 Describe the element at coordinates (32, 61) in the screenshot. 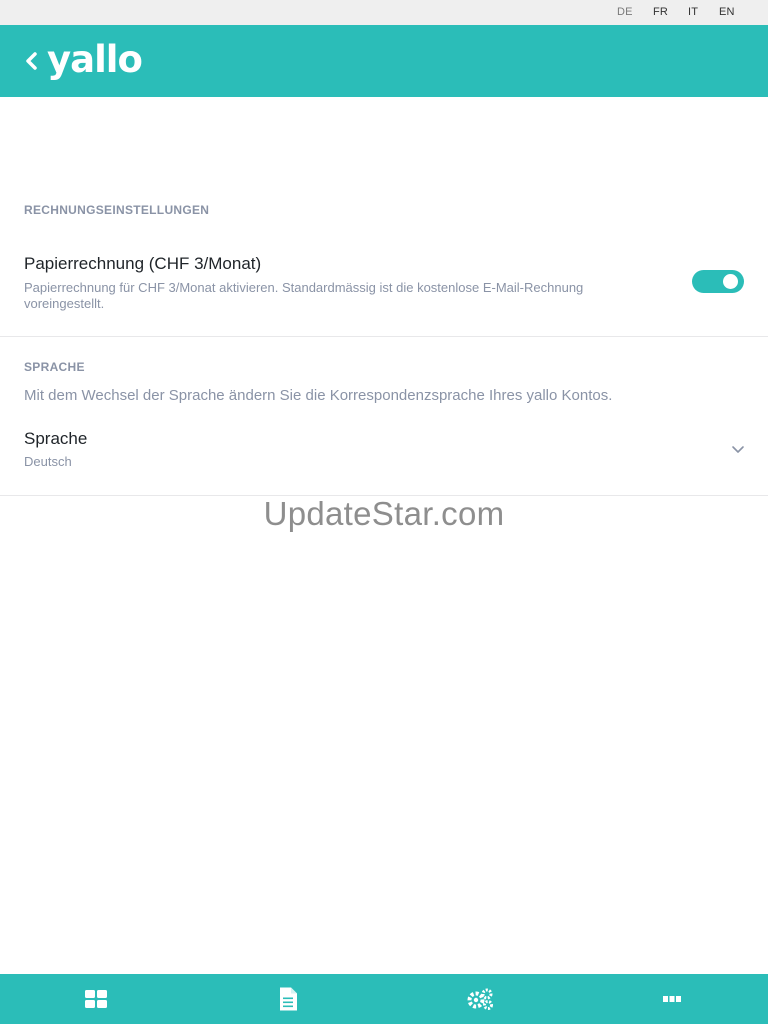

I see `back-chevron-icon` at that location.